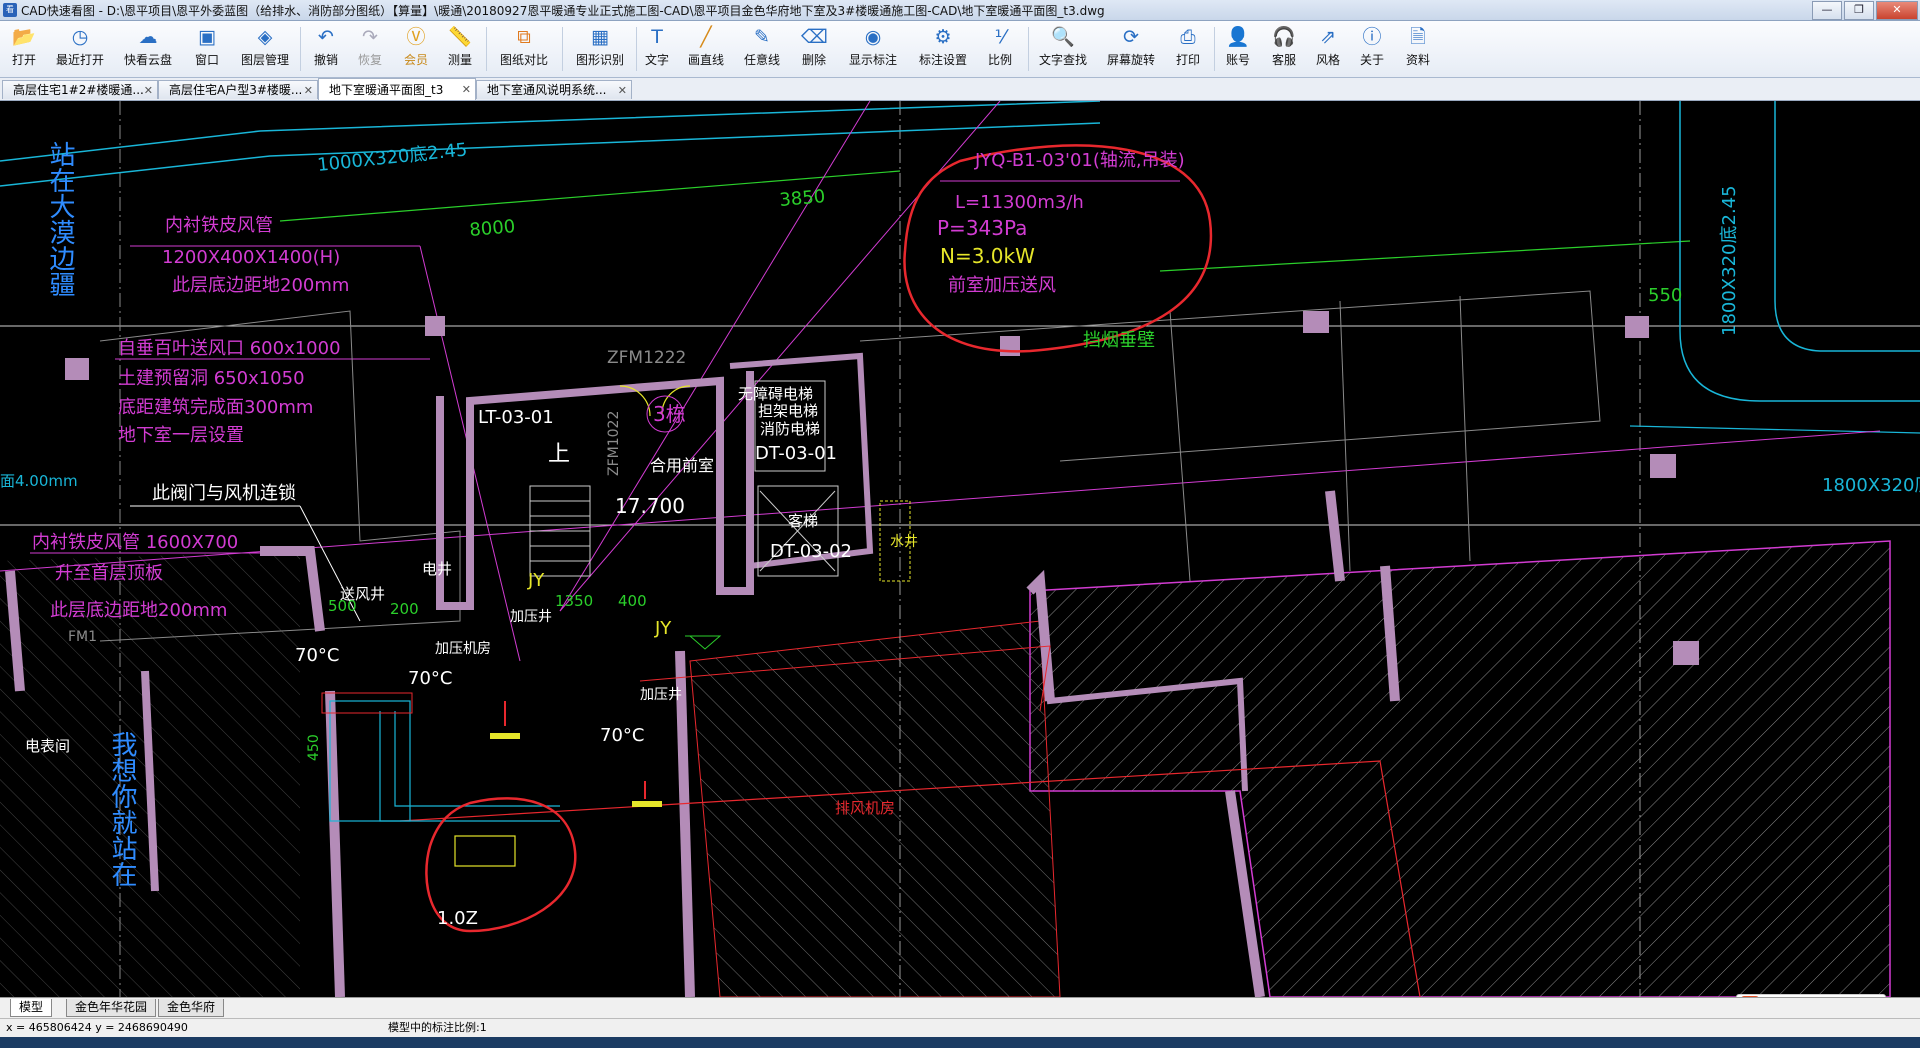 The width and height of the screenshot is (1920, 1048). What do you see at coordinates (148, 37) in the screenshot?
I see `cloud-icon: ☁` at bounding box center [148, 37].